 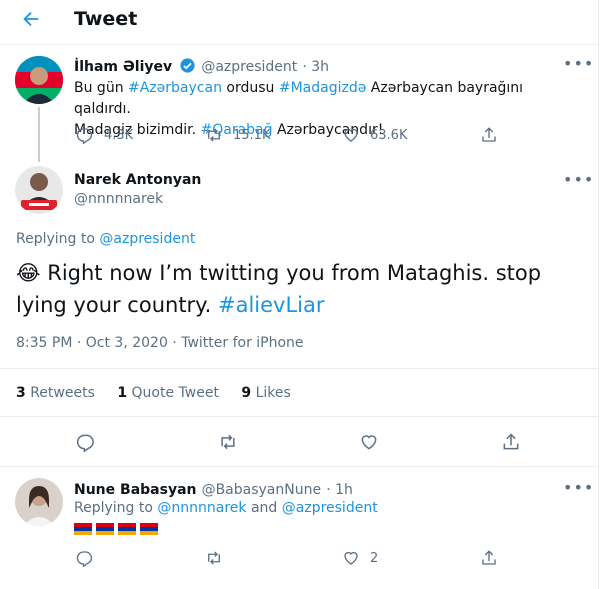 I want to click on like-button: 63.6K, so click(x=374, y=135).